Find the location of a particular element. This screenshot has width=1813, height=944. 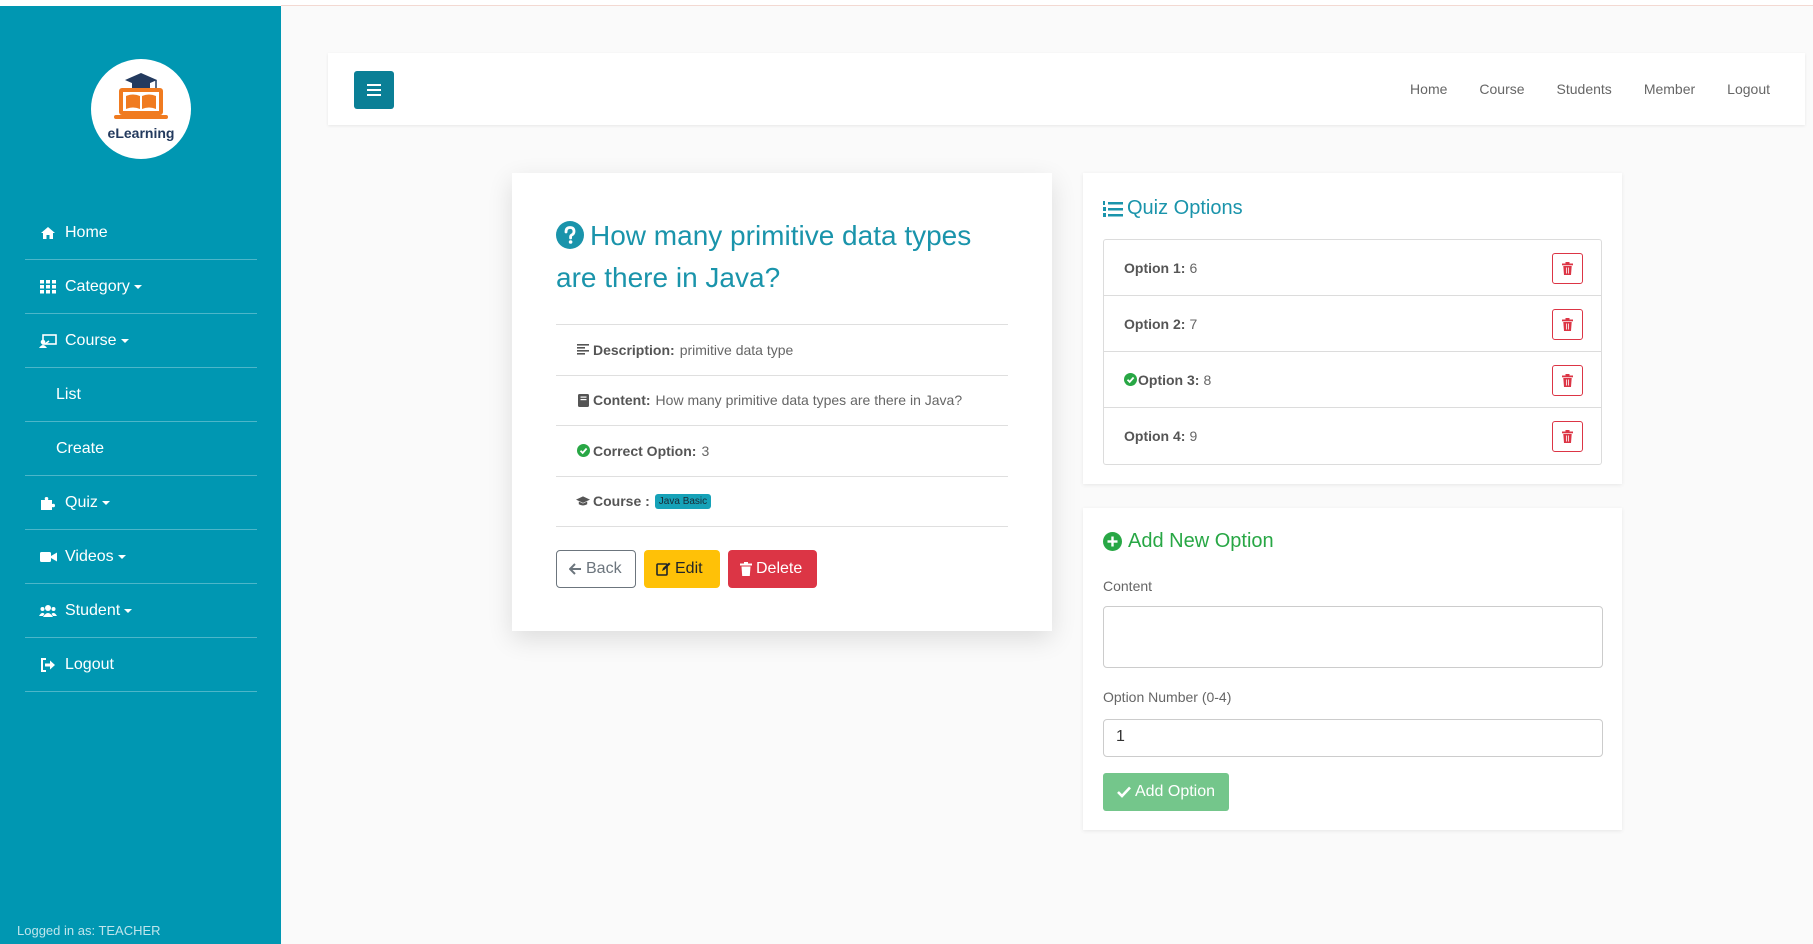

top-nav-links: Home Course Students Member Logout is located at coordinates (1590, 89).